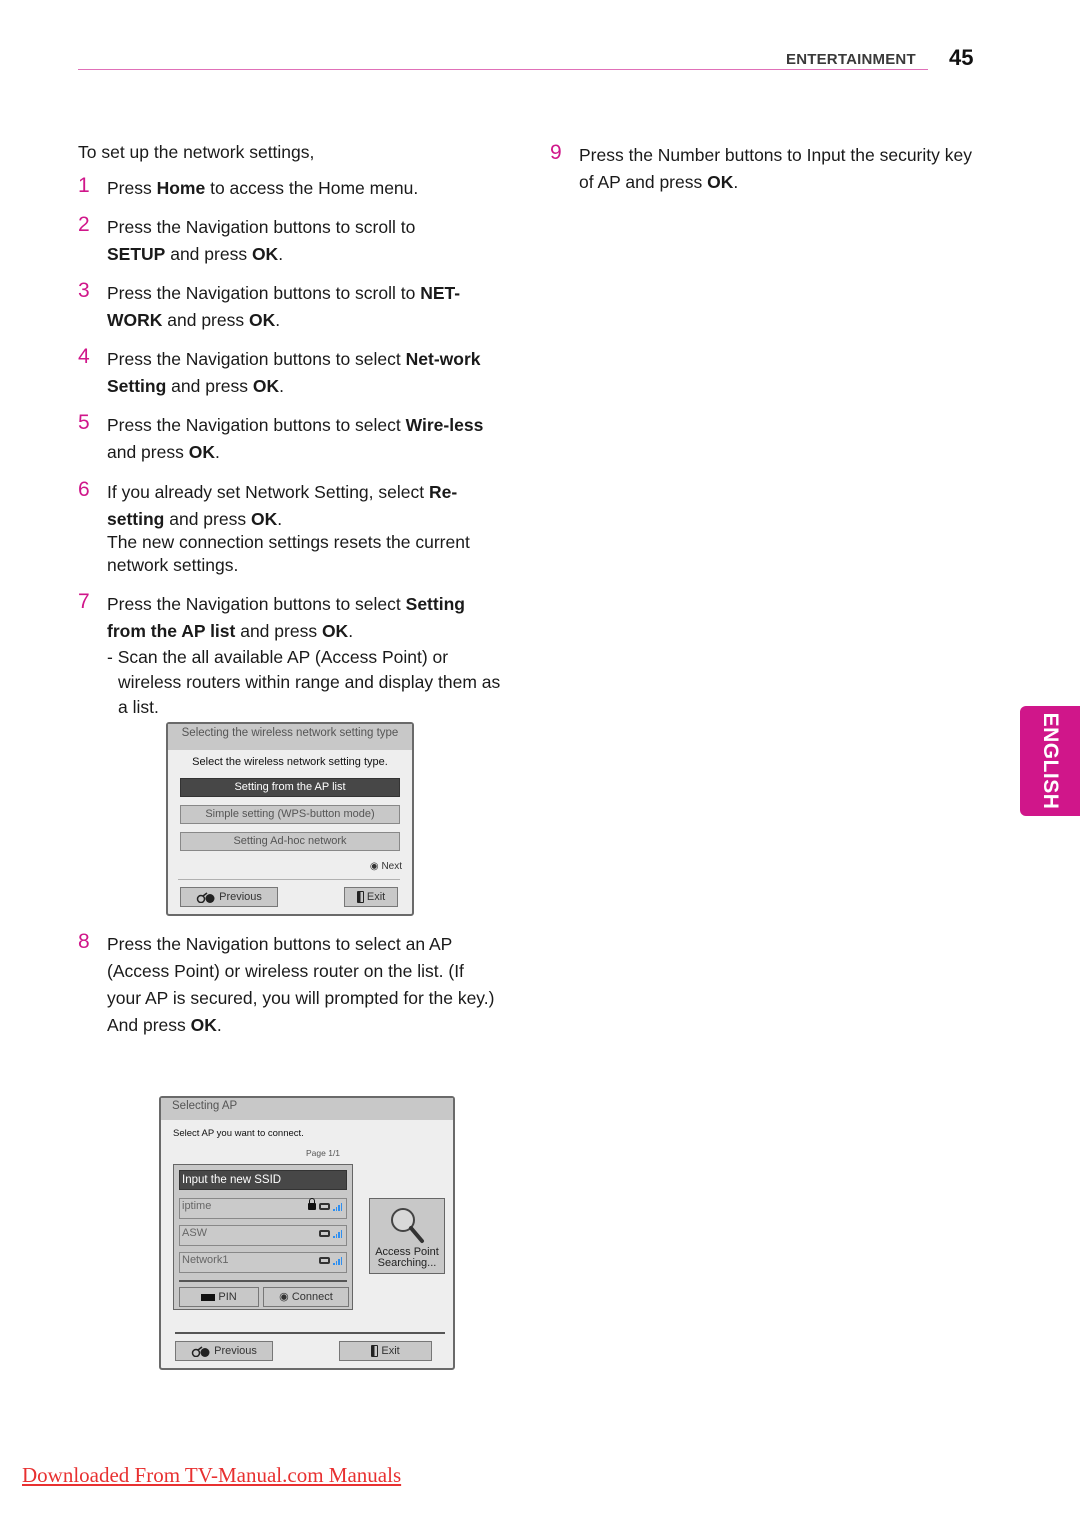 This screenshot has height=1524, width=1080. What do you see at coordinates (503, 69) in the screenshot?
I see `header-divider` at bounding box center [503, 69].